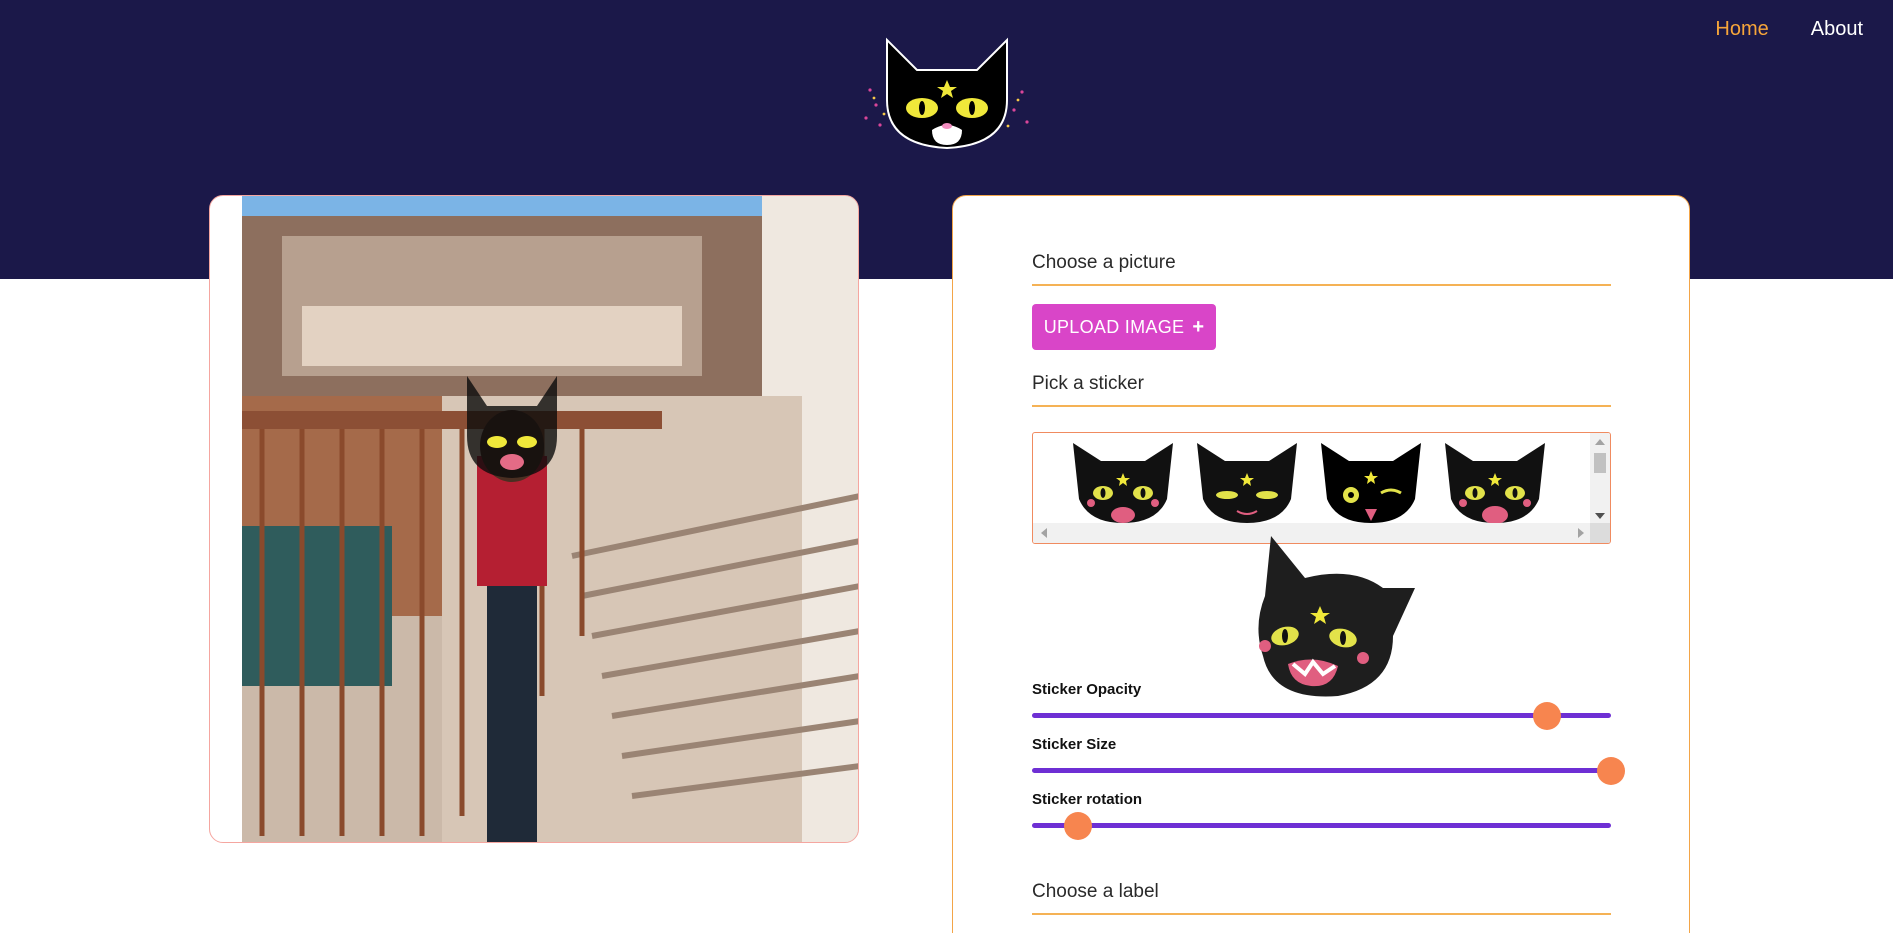 The width and height of the screenshot is (1893, 933). What do you see at coordinates (1600, 442) in the screenshot?
I see `scroll-up-icon` at bounding box center [1600, 442].